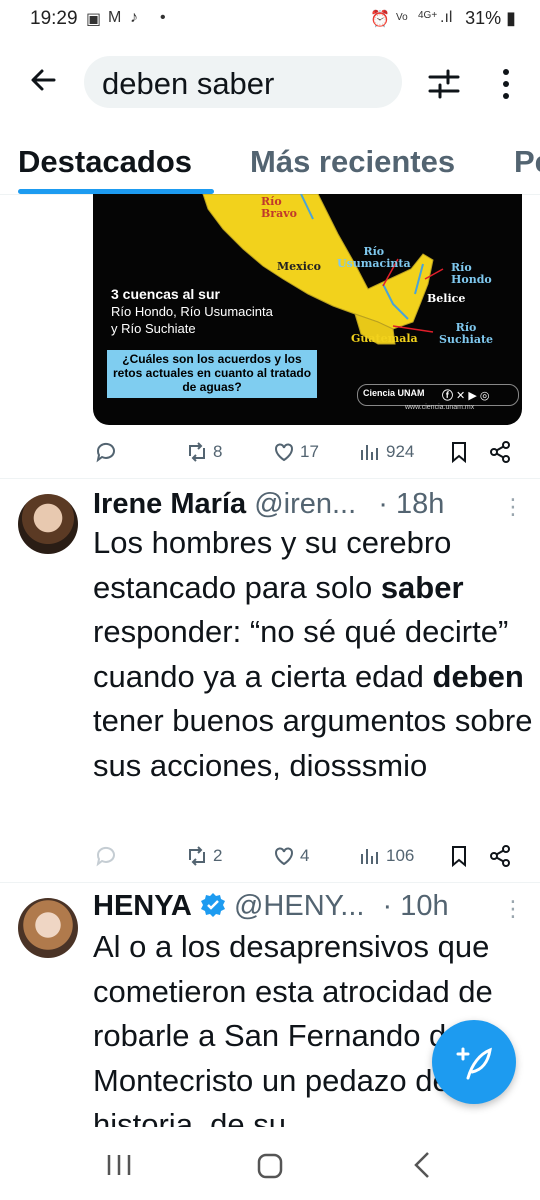  What do you see at coordinates (428, 15) in the screenshot?
I see `network-type: 4G+` at bounding box center [428, 15].